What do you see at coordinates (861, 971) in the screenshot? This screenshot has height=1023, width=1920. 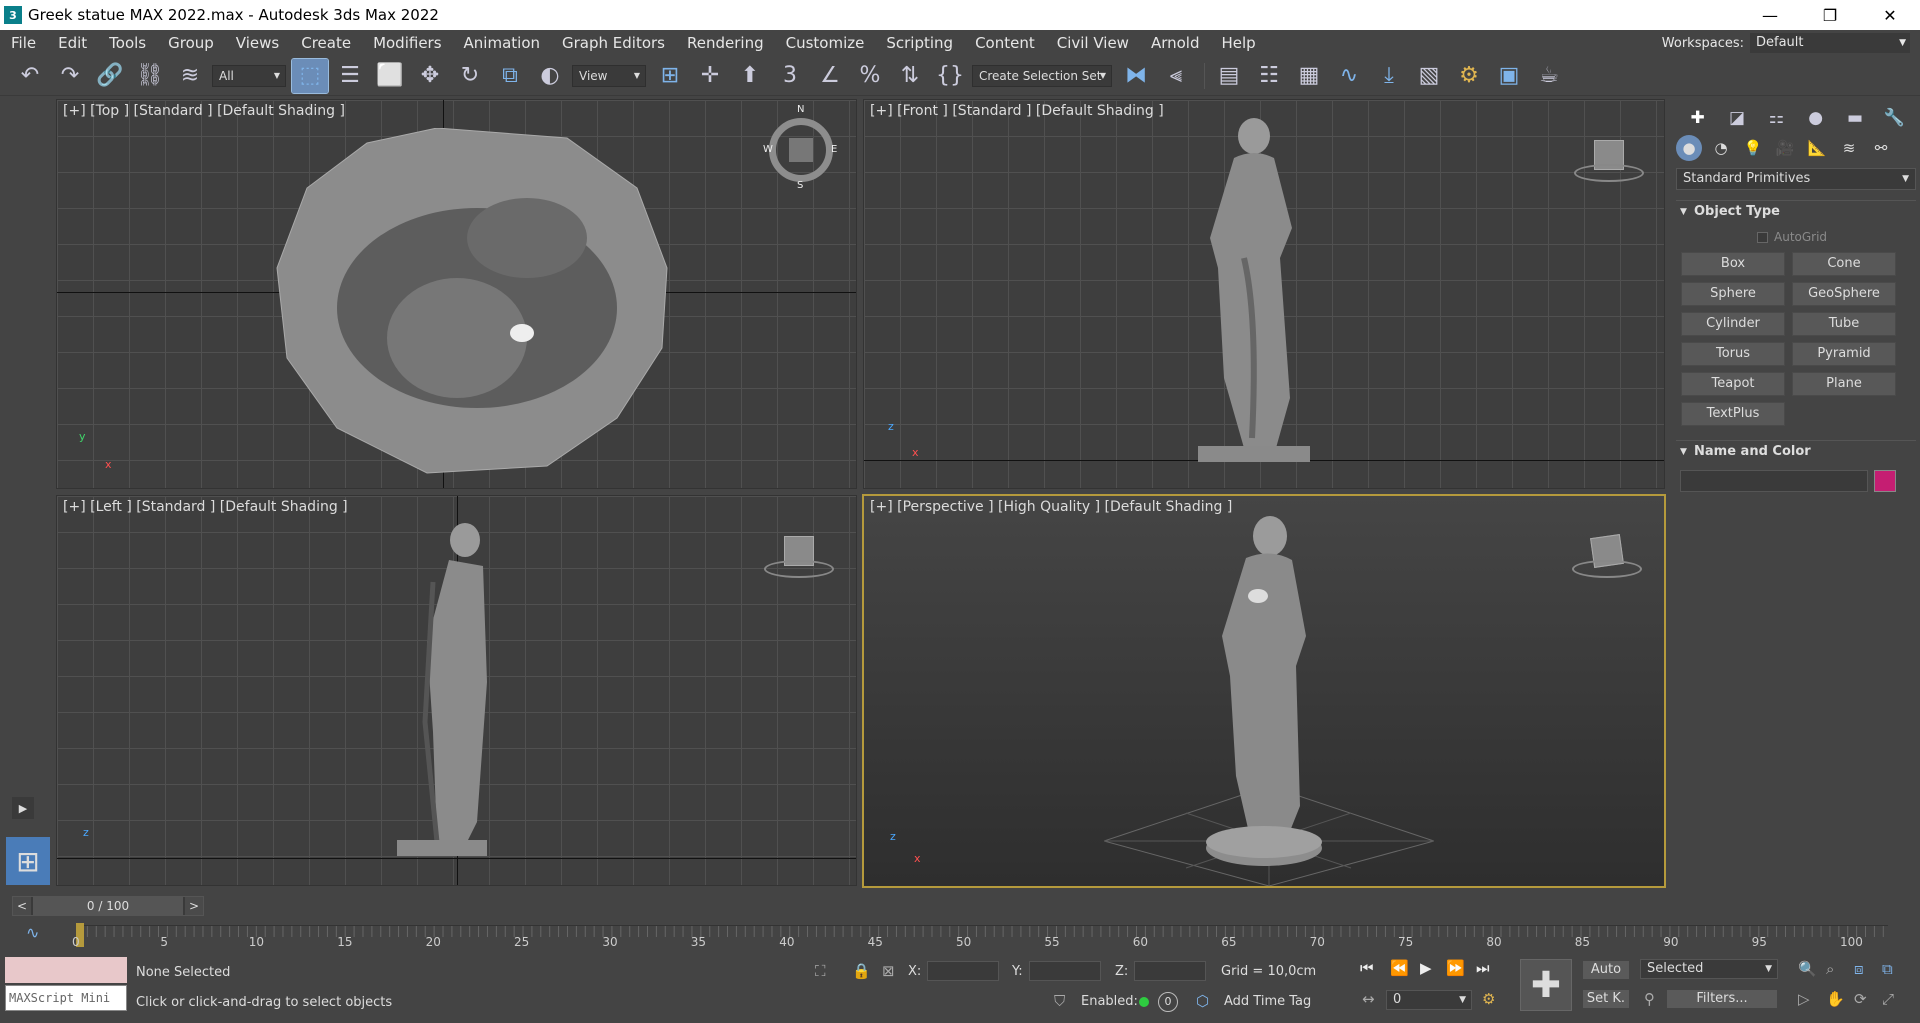 I see `selection-lock-icon: 🔒` at bounding box center [861, 971].